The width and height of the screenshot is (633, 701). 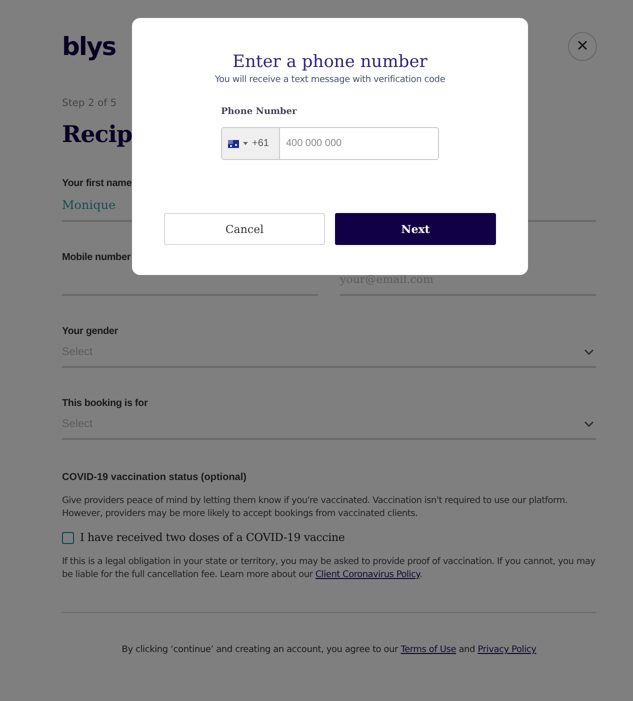 I want to click on field-label: Your gender, so click(x=90, y=332).